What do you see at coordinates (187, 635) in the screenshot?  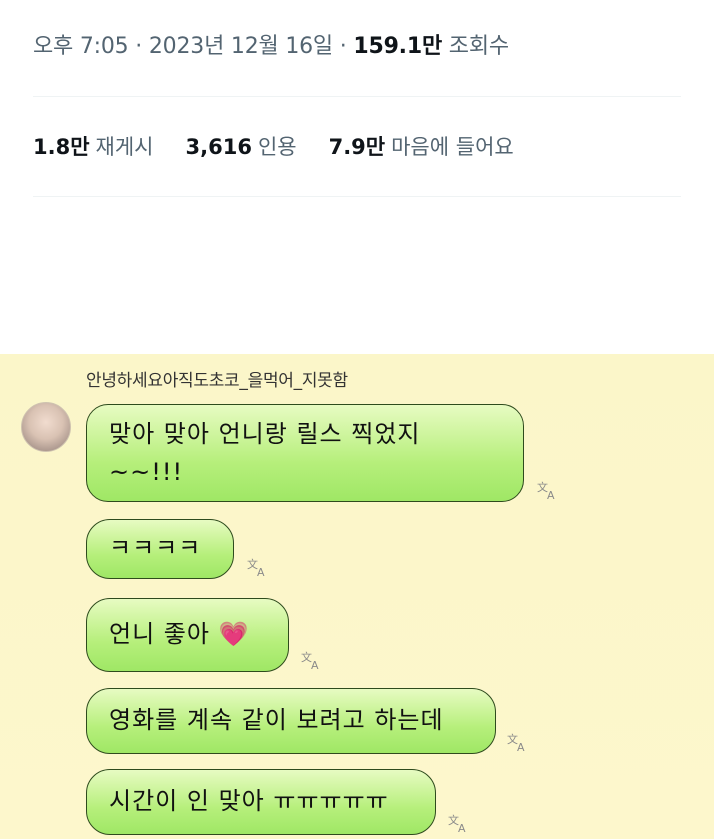 I see `chat-bubble: 언니 좋아 💗` at bounding box center [187, 635].